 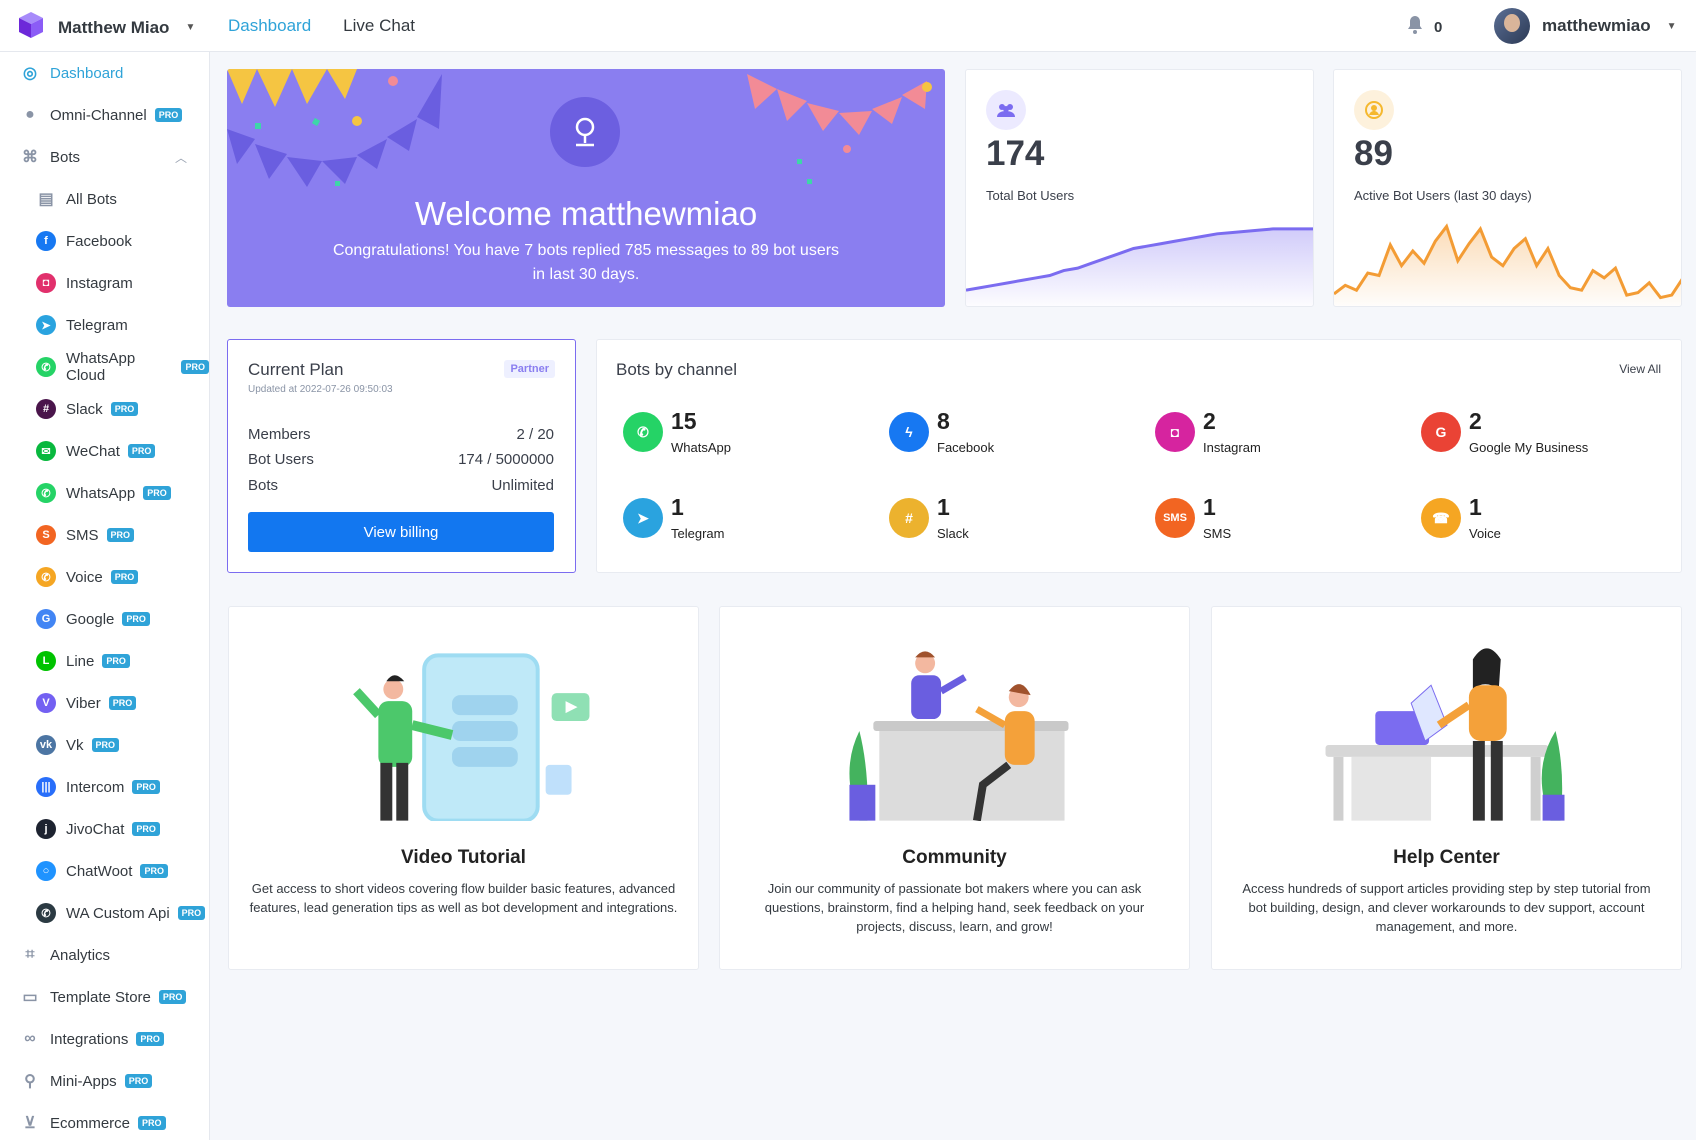 I want to click on sidebar-item-jivochat: j JivoChat PRO, so click(x=104, y=829).